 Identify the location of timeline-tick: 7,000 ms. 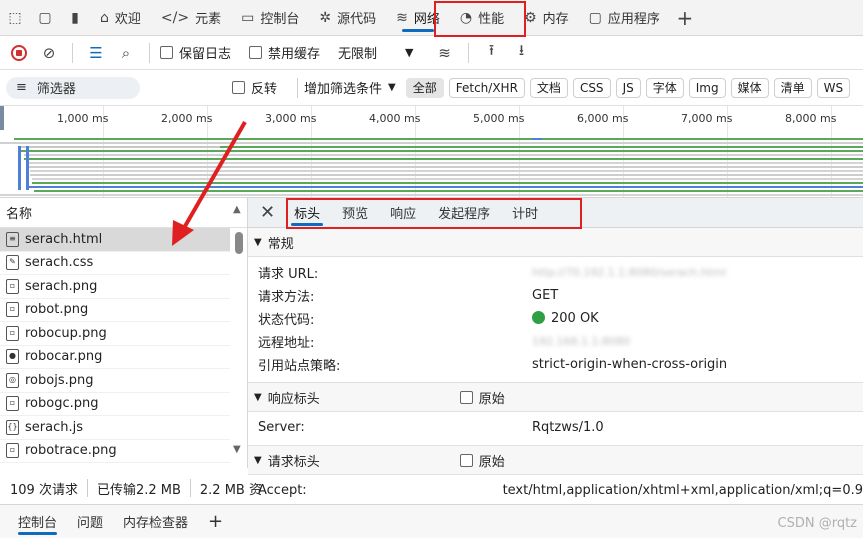
(707, 118).